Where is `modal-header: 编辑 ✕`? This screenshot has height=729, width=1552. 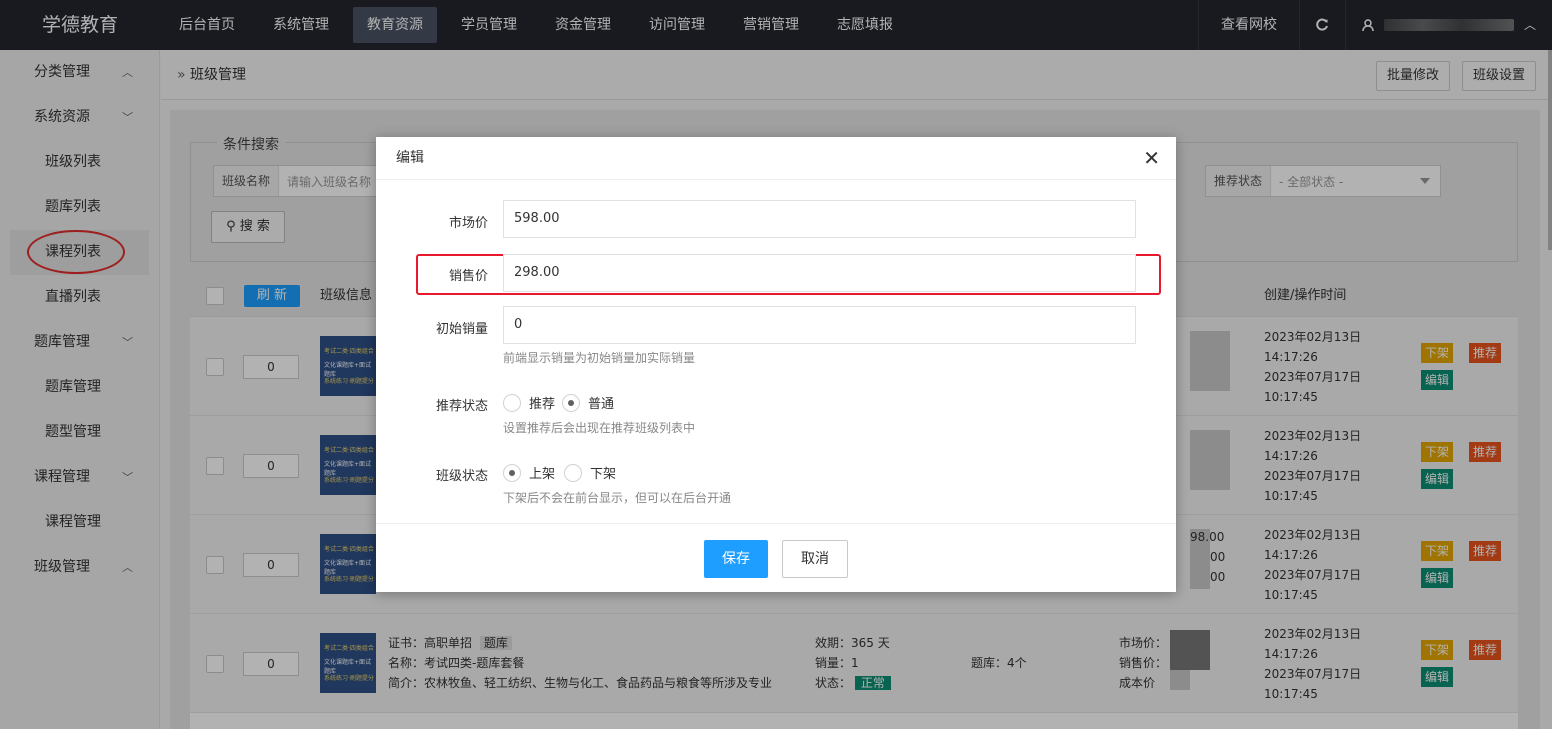 modal-header: 编辑 ✕ is located at coordinates (776, 158).